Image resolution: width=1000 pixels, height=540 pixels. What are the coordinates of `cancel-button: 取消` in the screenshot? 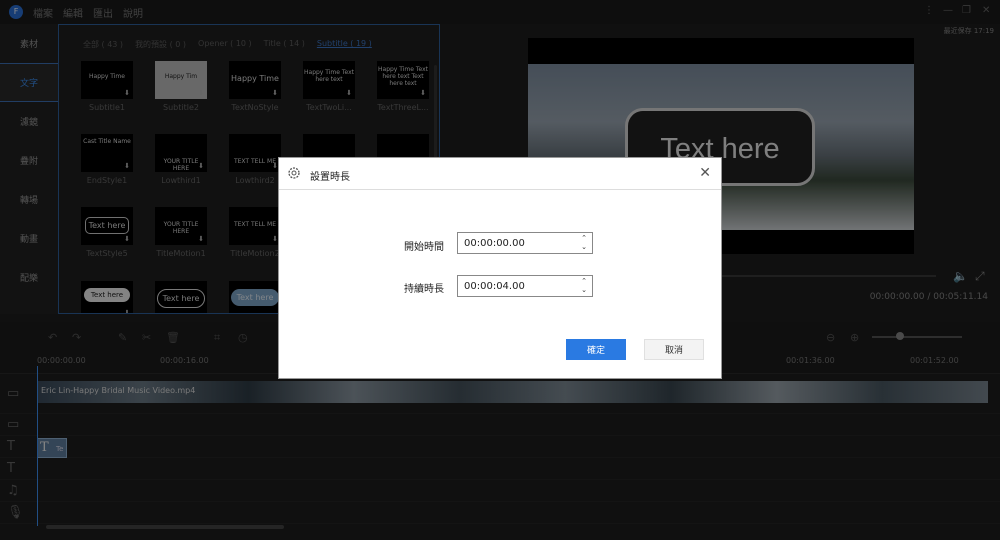 It's located at (674, 349).